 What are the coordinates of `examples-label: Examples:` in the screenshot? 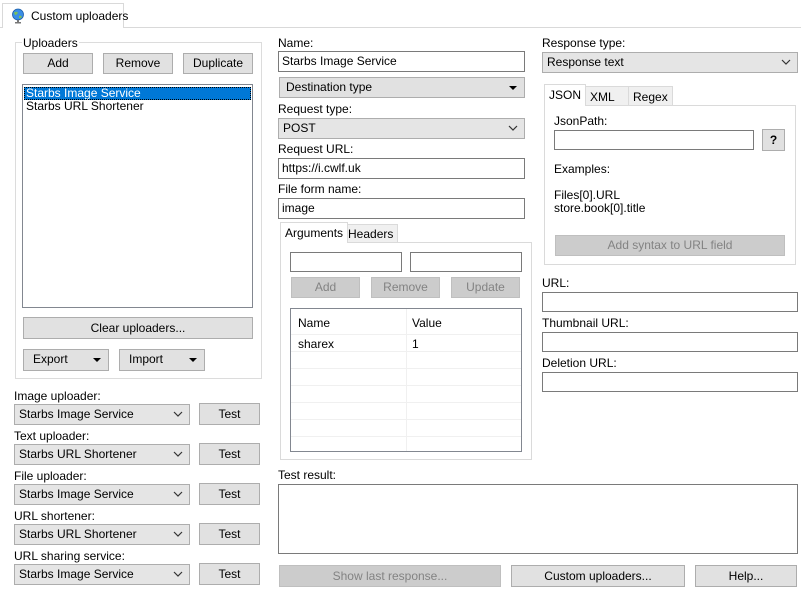 It's located at (582, 169).